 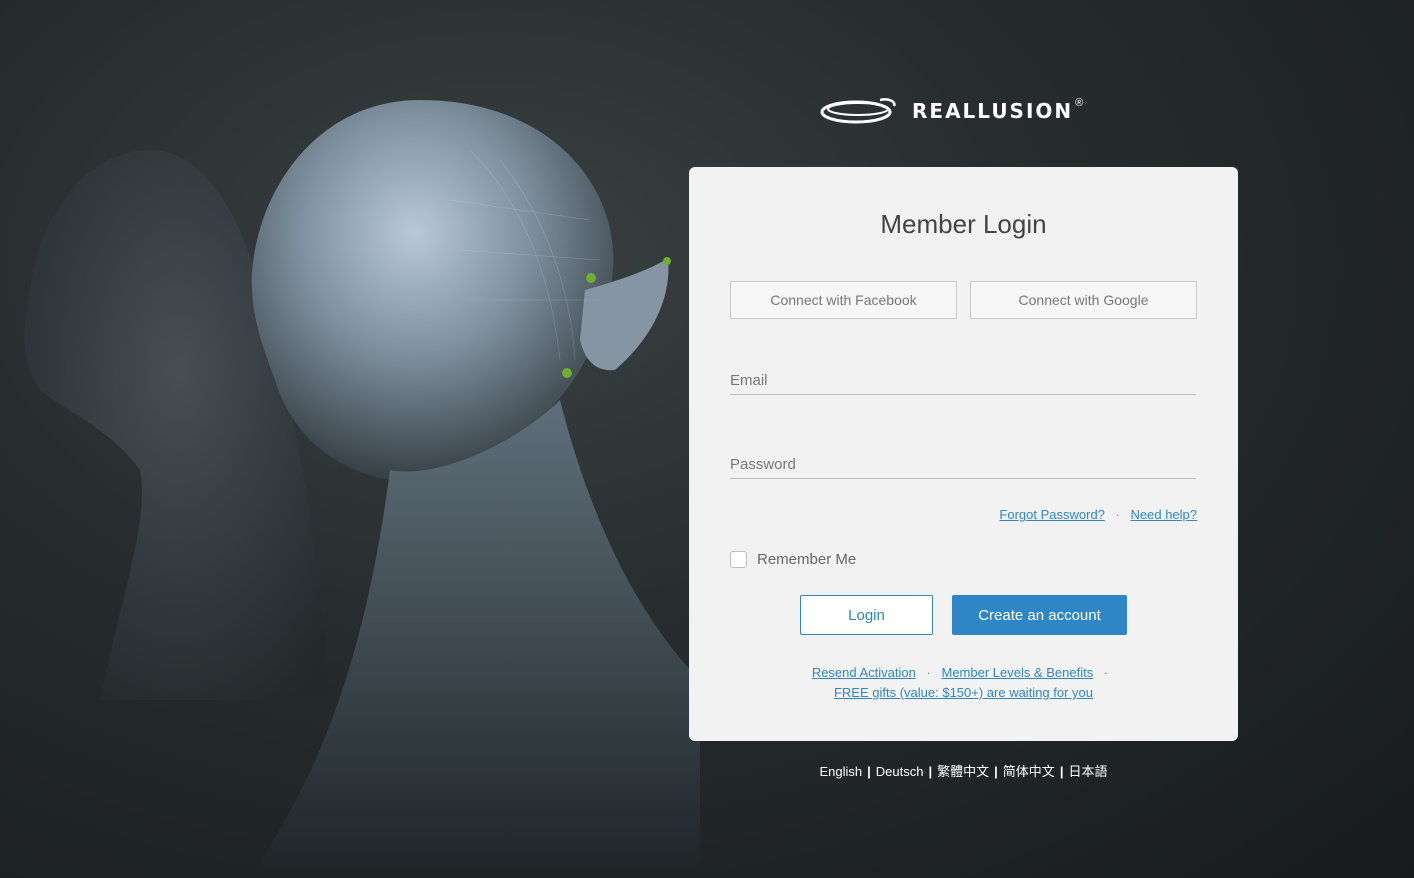 What do you see at coordinates (866, 615) in the screenshot?
I see `login-button: Login` at bounding box center [866, 615].